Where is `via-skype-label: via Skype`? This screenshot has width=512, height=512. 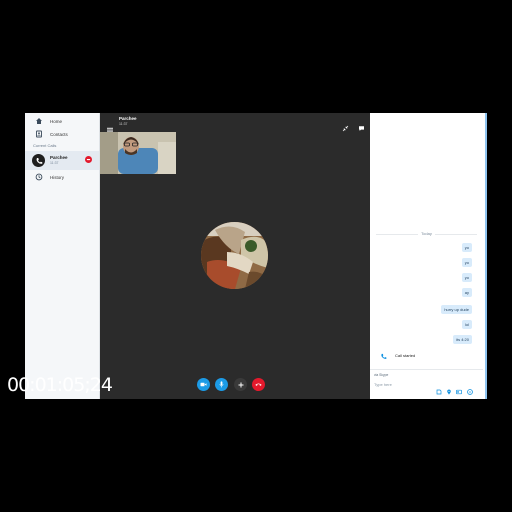 via-skype-label: via Skype is located at coordinates (381, 375).